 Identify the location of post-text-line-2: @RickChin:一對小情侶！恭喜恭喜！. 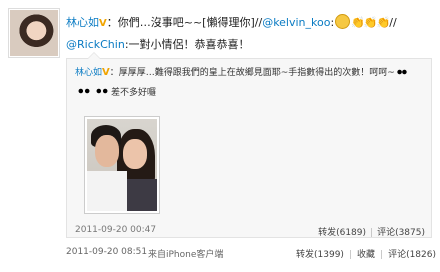
(158, 45).